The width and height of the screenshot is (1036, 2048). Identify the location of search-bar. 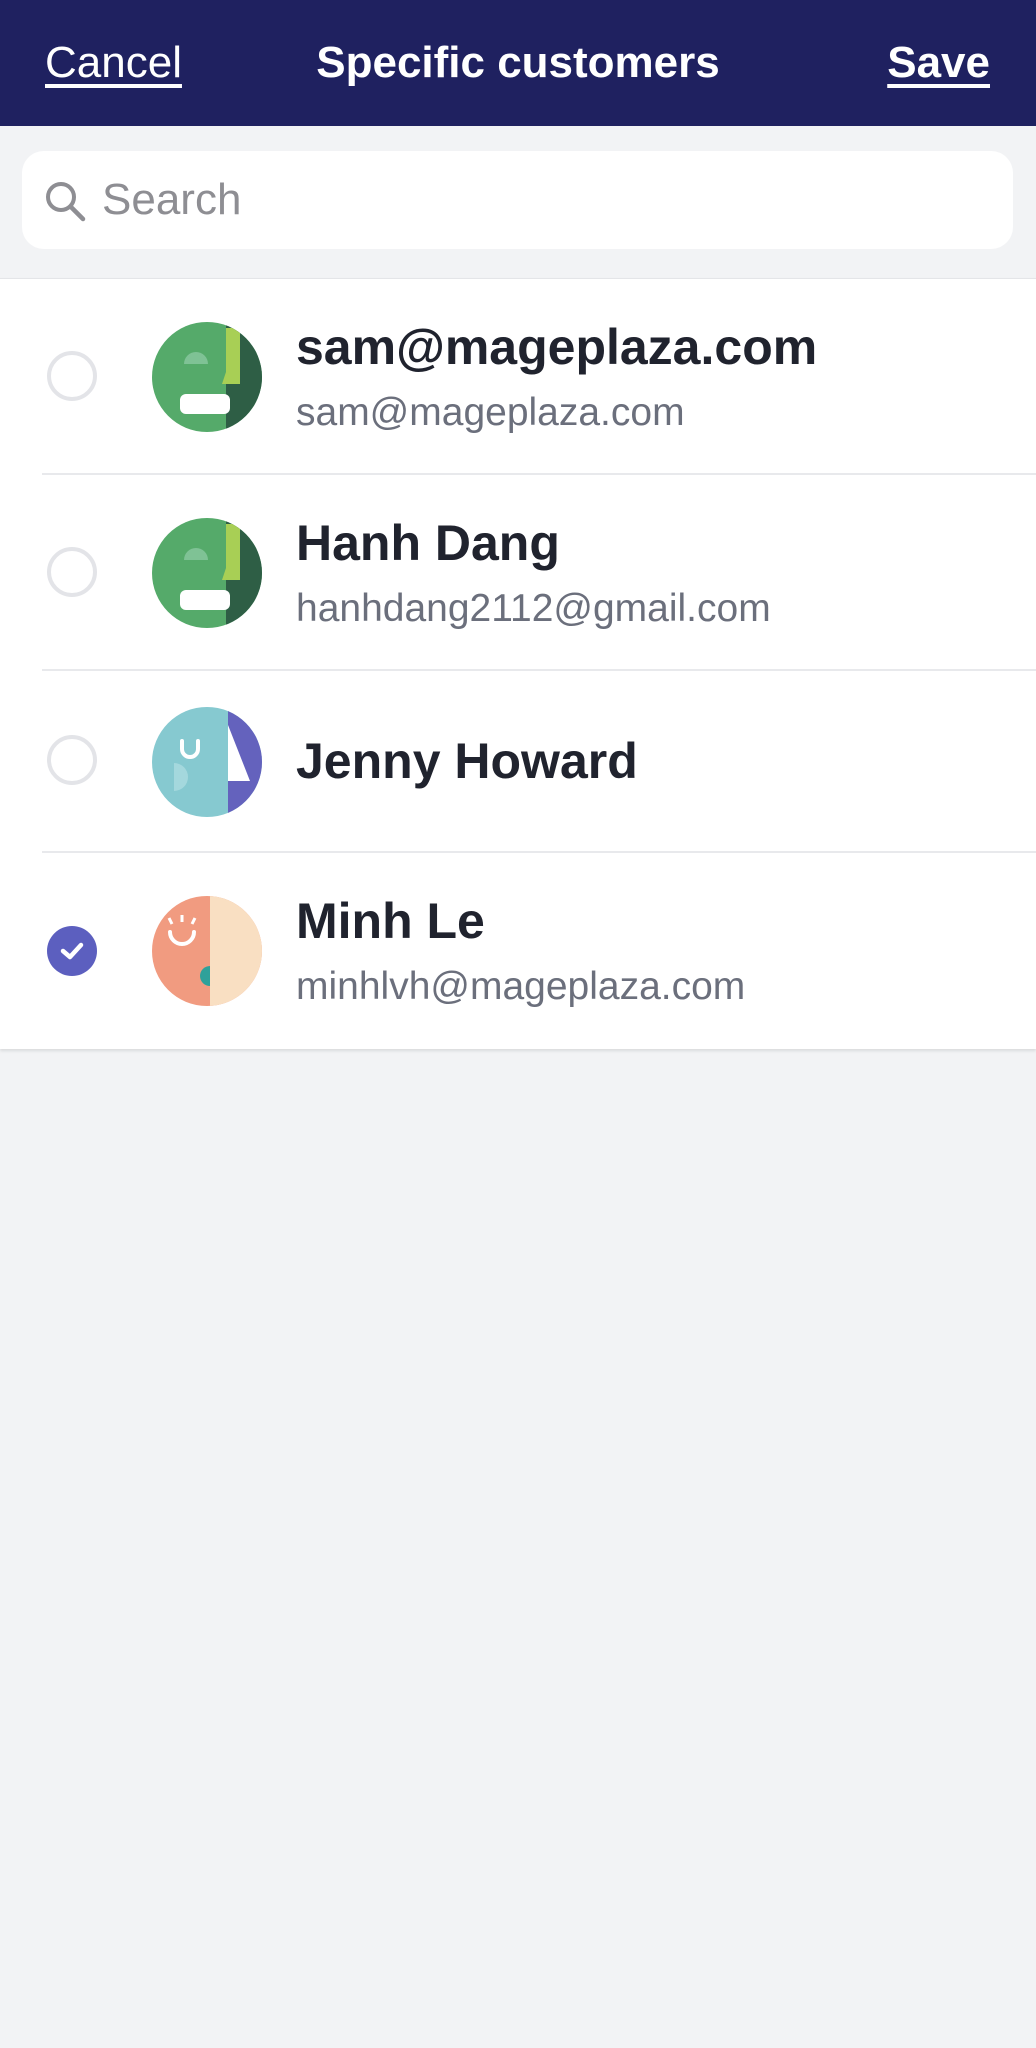
(517, 200).